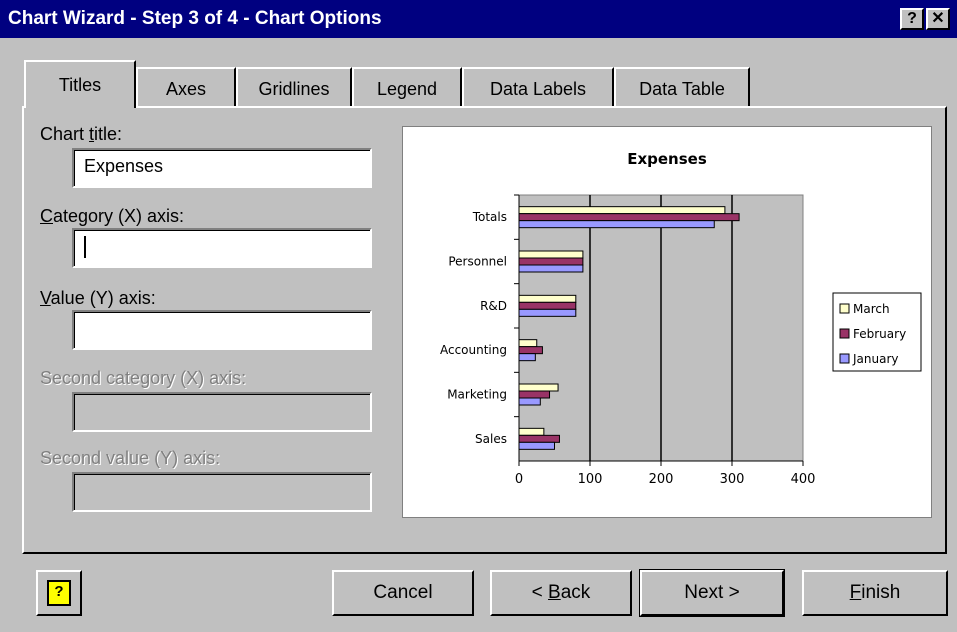 The width and height of the screenshot is (957, 632). I want to click on cancel-button: Cancel, so click(403, 593).